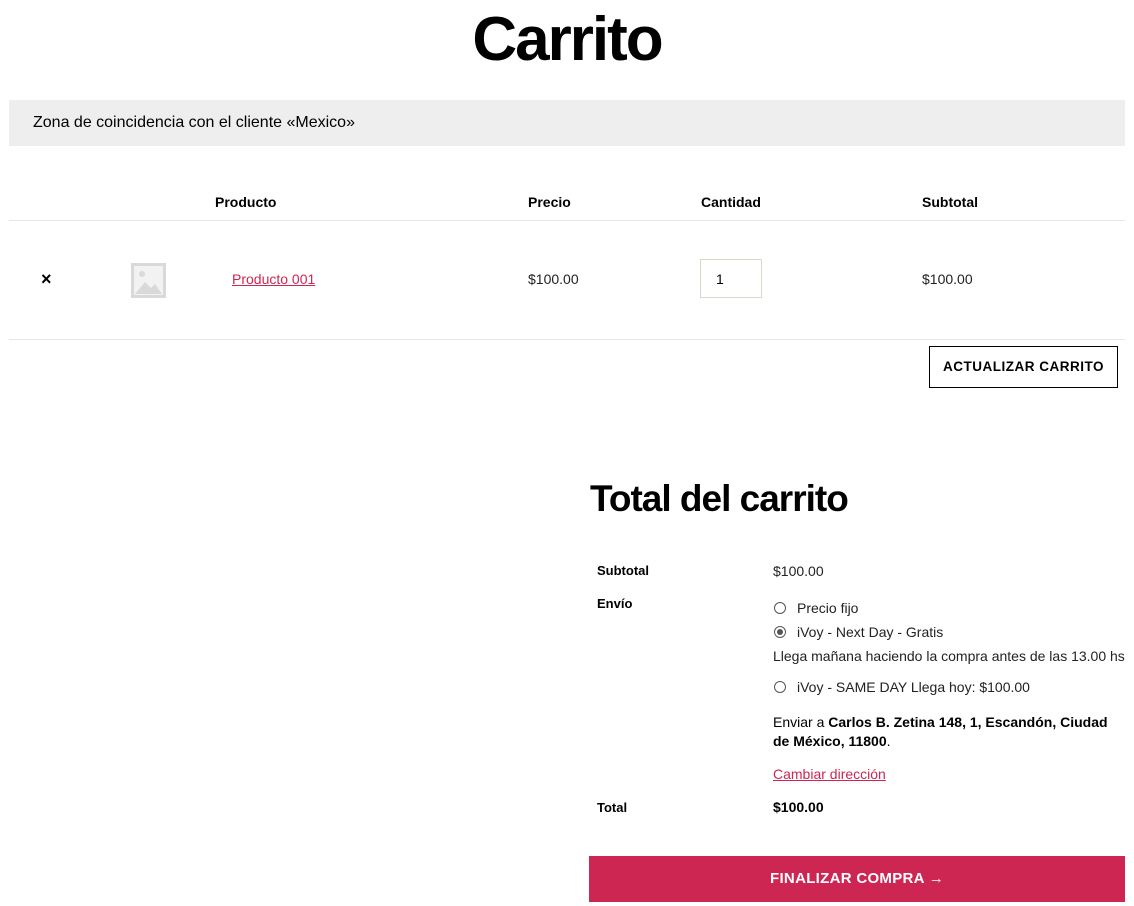 The width and height of the screenshot is (1134, 906). Describe the element at coordinates (148, 280) in the screenshot. I see `image-placeholder-icon` at that location.